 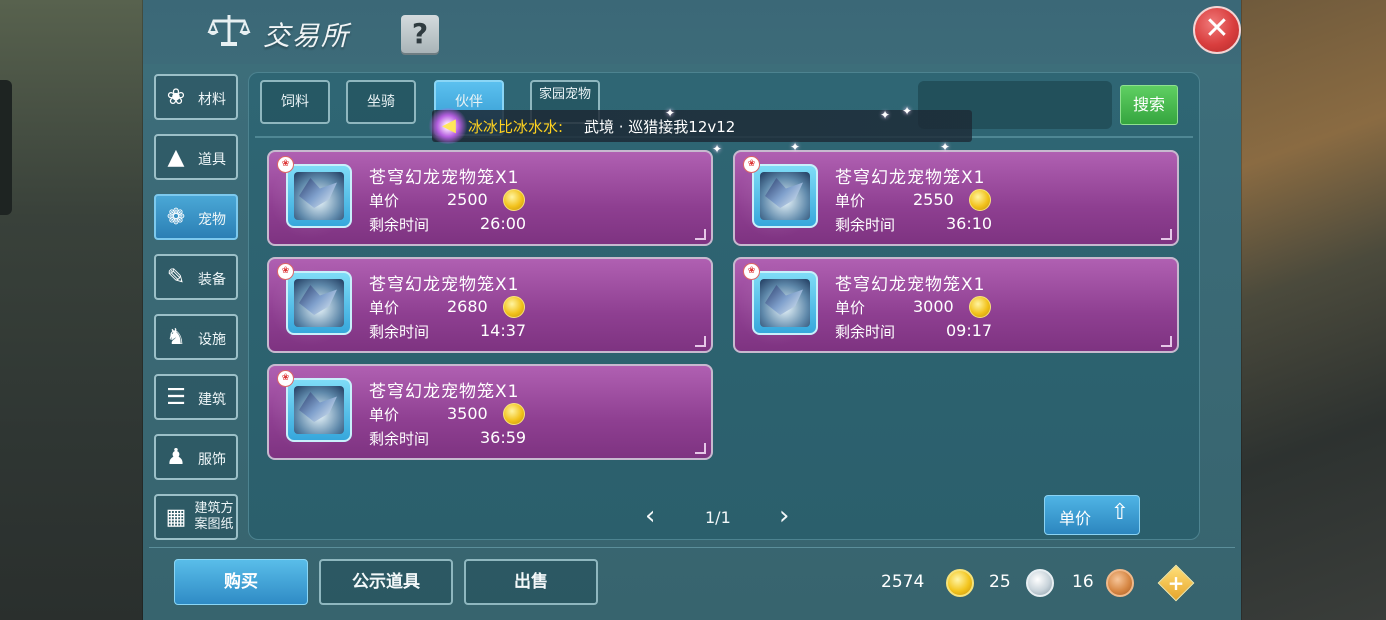 I want to click on background-widget, so click(x=6, y=147).